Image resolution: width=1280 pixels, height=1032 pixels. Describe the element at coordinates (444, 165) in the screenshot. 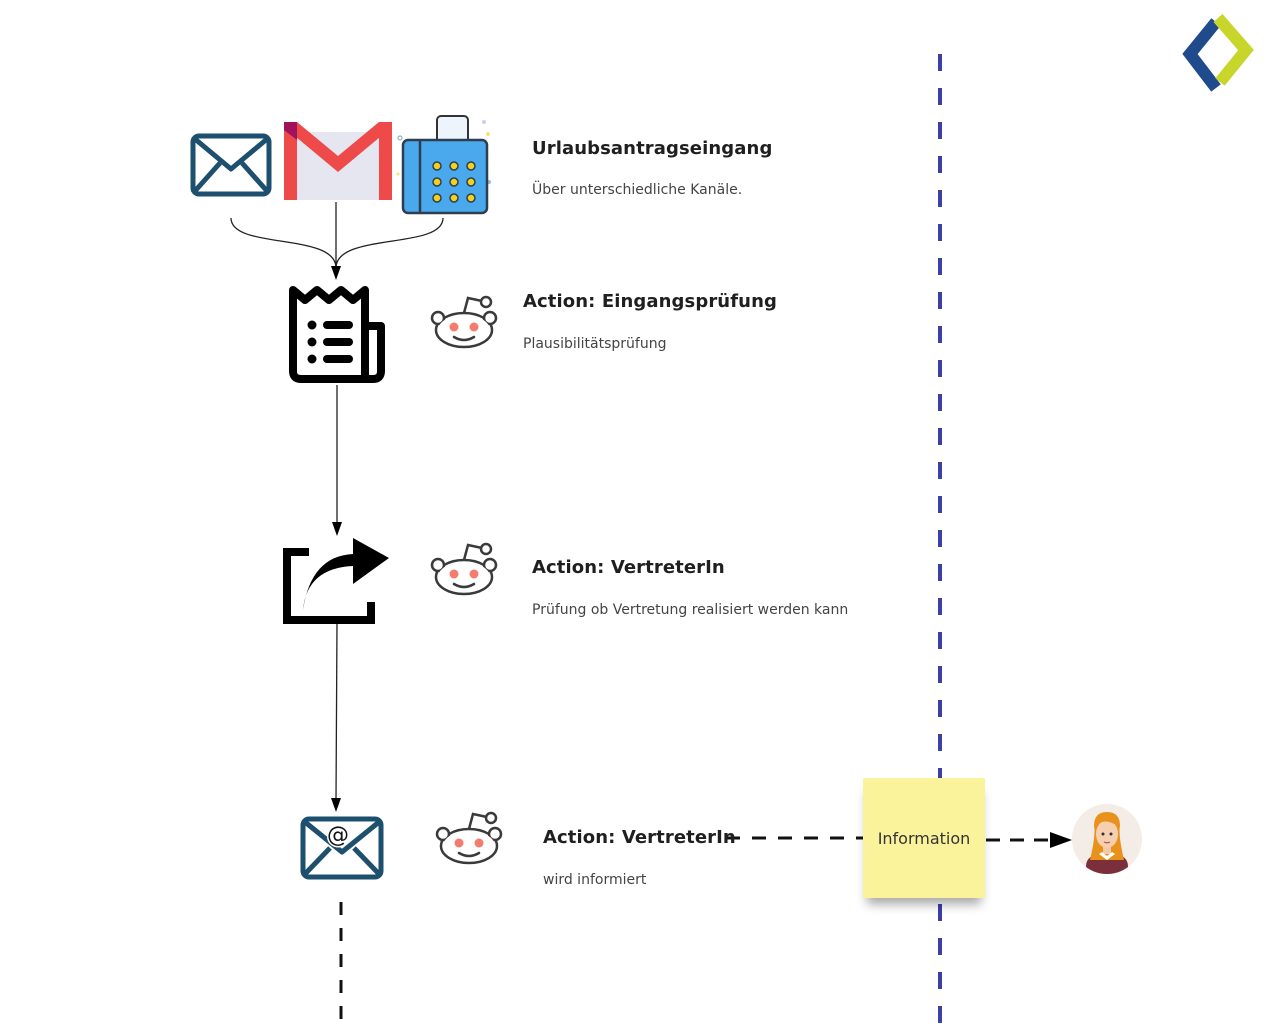

I see `fax-machine-icon` at that location.